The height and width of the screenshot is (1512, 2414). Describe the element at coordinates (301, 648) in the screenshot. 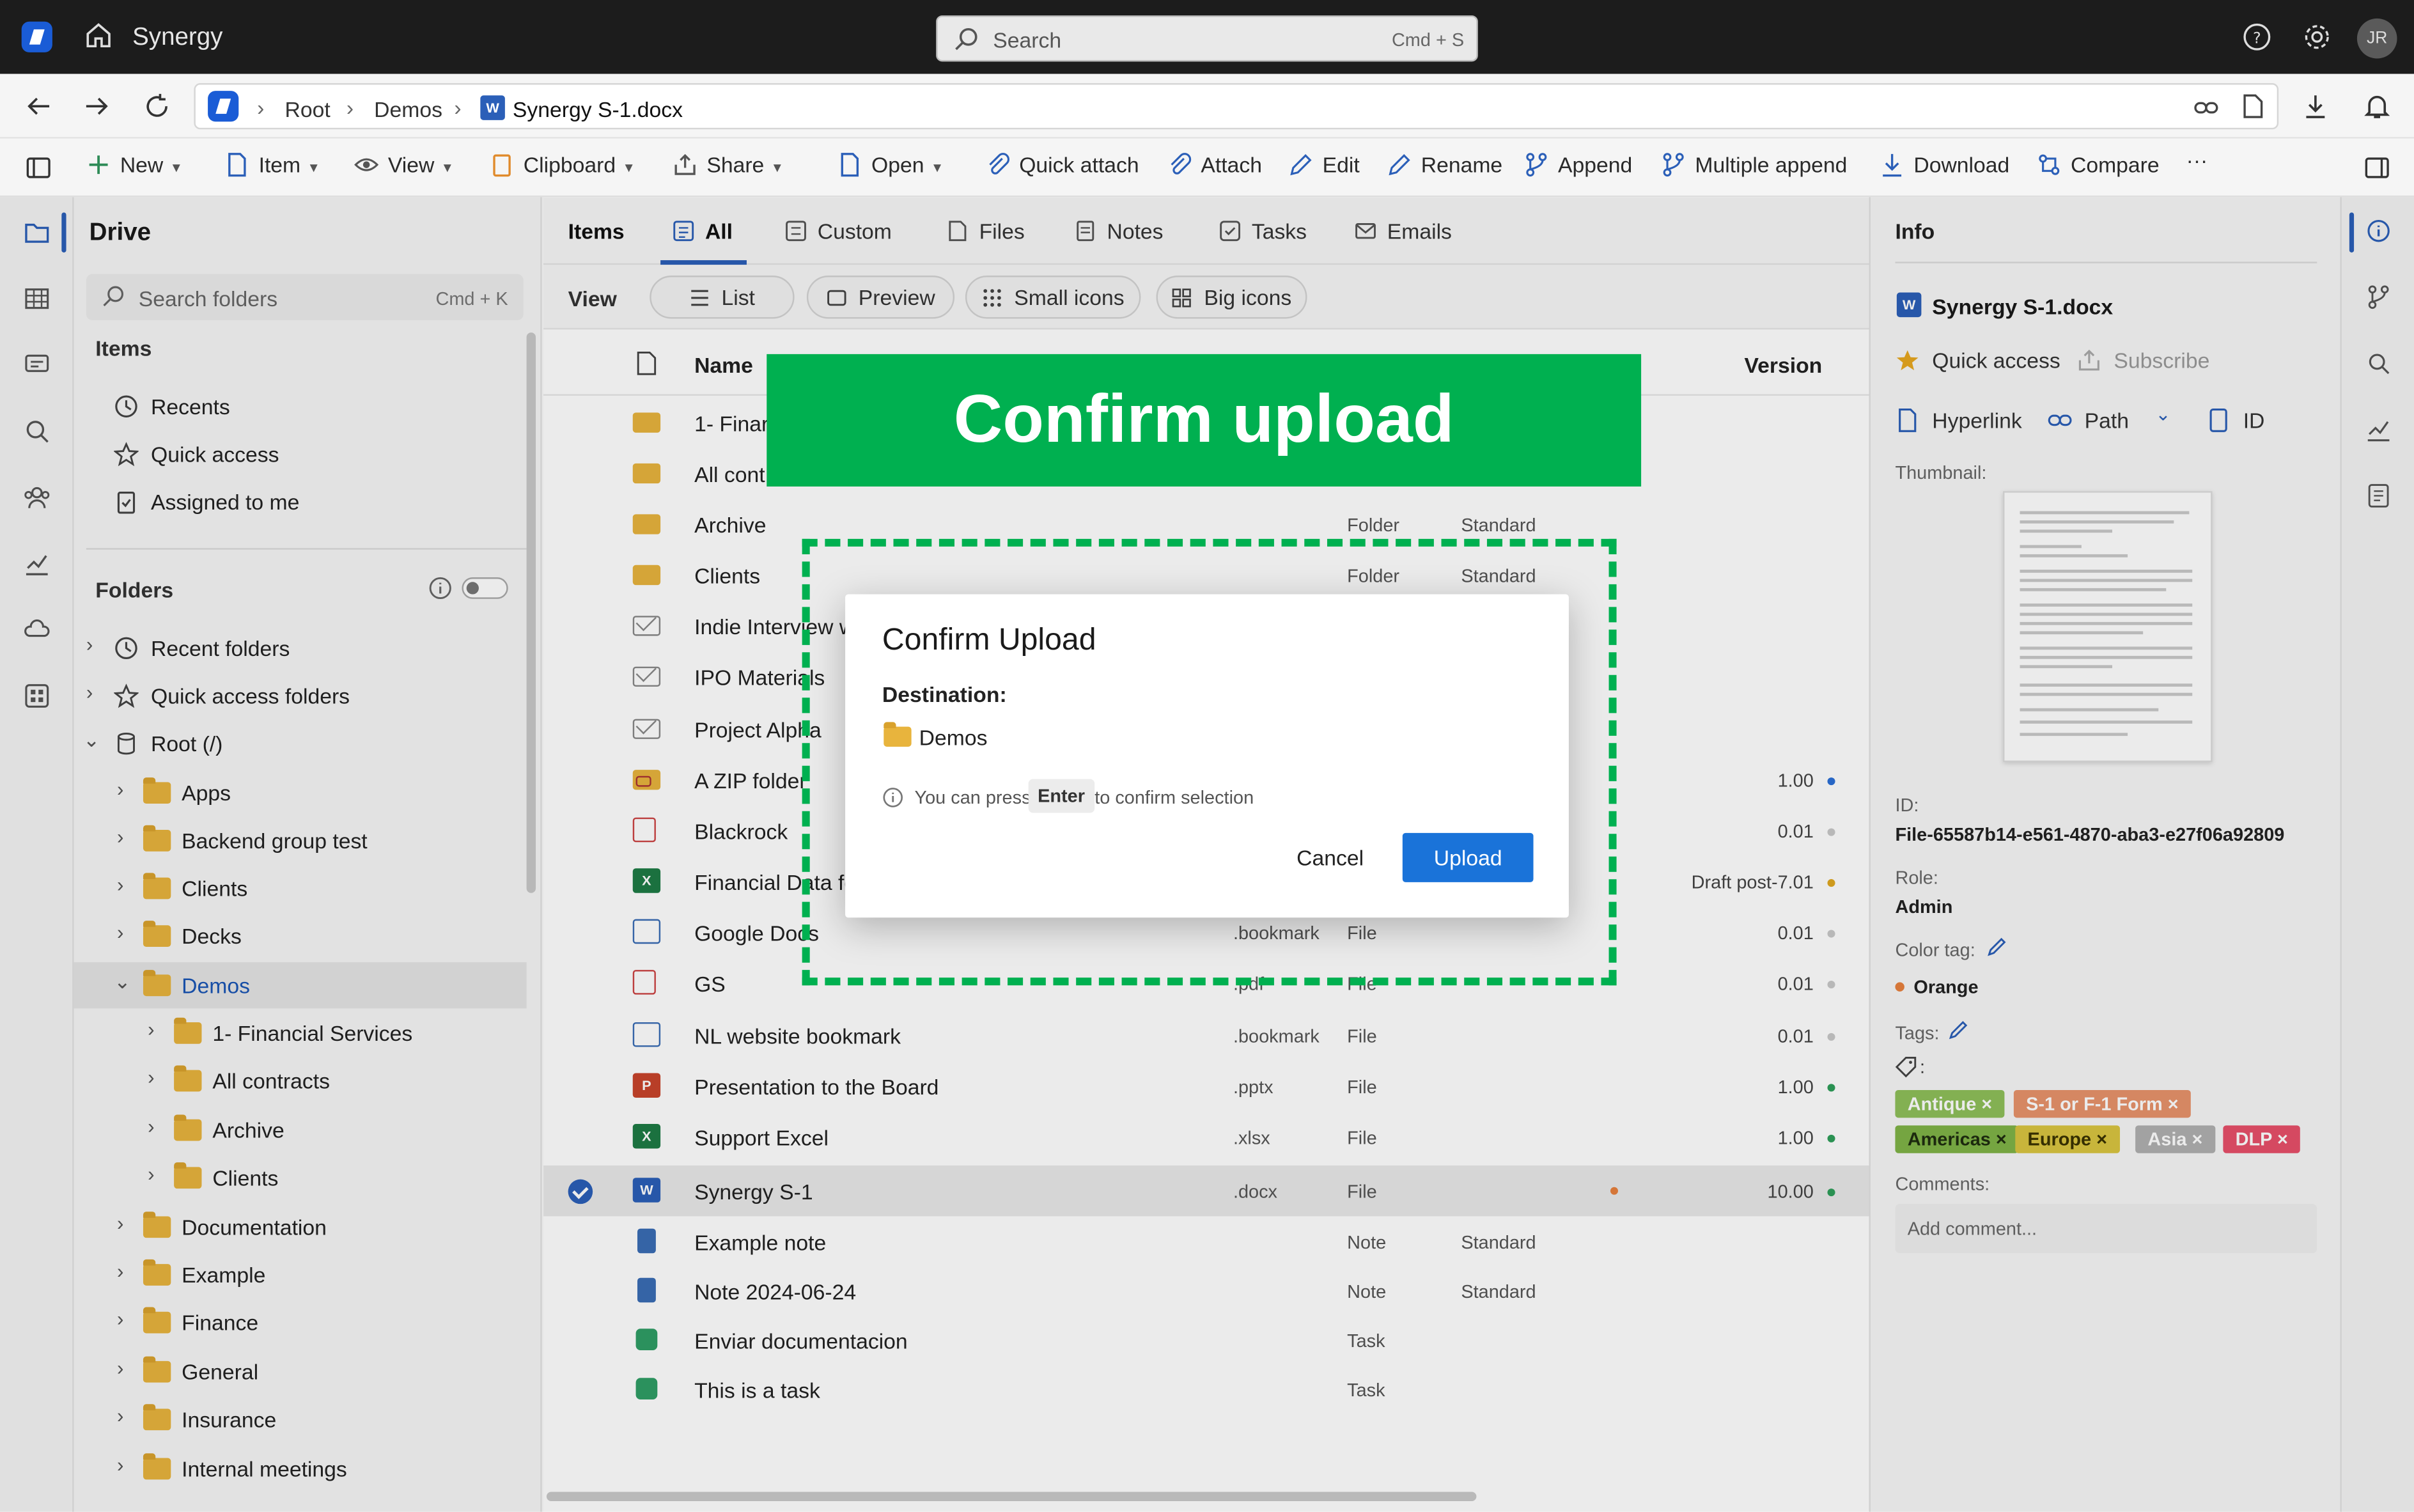

I see `sidebar-item-recent-folders: › Recent folders` at that location.